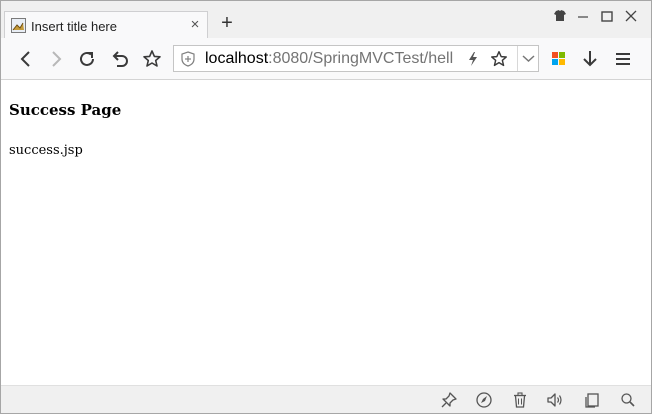 The width and height of the screenshot is (652, 414). Describe the element at coordinates (583, 16) in the screenshot. I see `minimize-icon` at that location.